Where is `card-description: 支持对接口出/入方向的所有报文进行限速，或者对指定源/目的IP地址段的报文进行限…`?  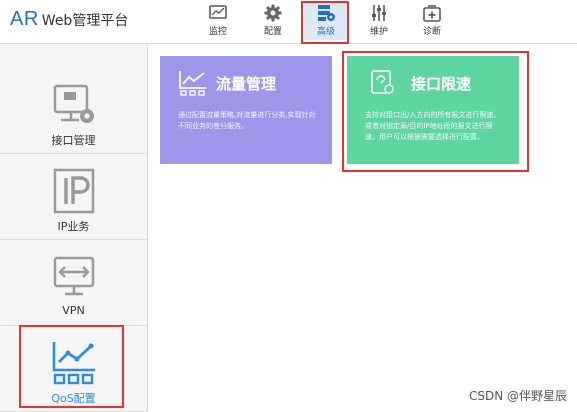
card-description: 支持对接口出/入方向的所有报文进行限速，或者对指定源/目的IP地址段的报文进行限… is located at coordinates (433, 126).